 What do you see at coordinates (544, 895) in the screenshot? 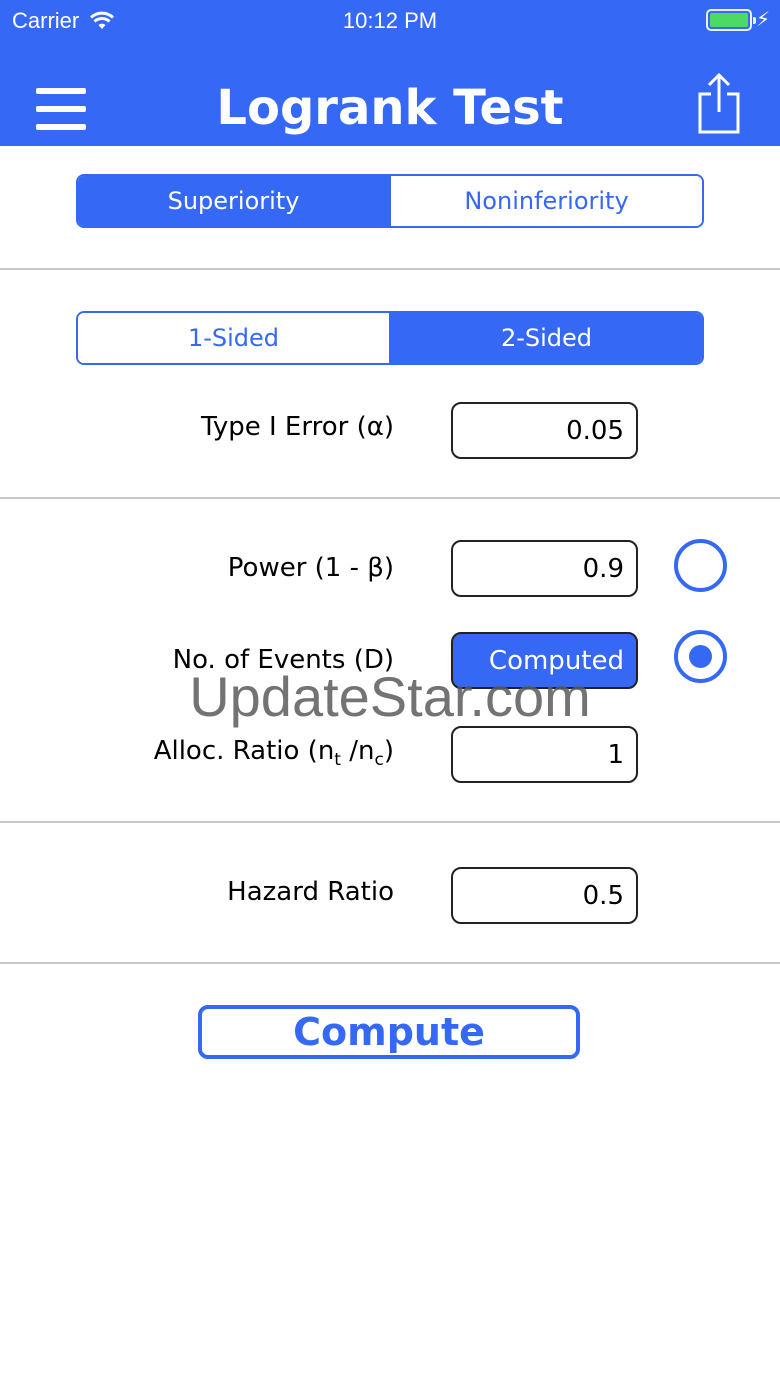
I see `hazard-ratio-field: 0.5` at bounding box center [544, 895].